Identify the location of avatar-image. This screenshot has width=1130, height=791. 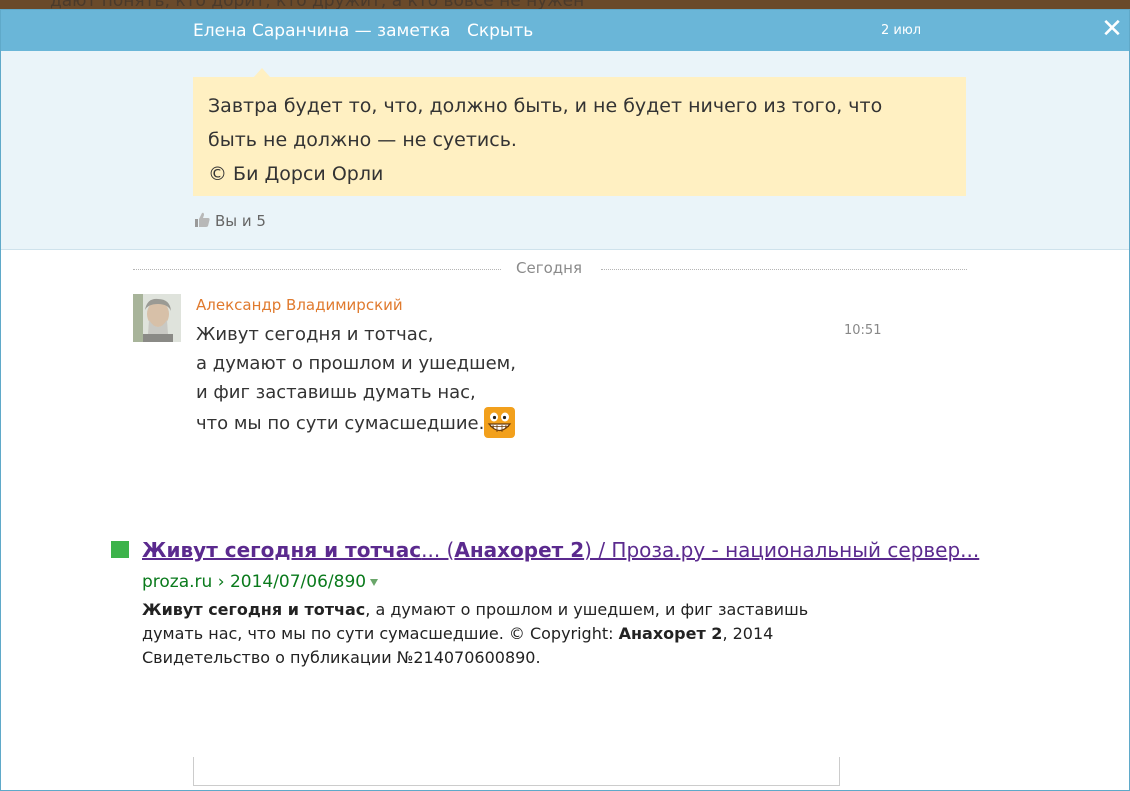
(157, 318).